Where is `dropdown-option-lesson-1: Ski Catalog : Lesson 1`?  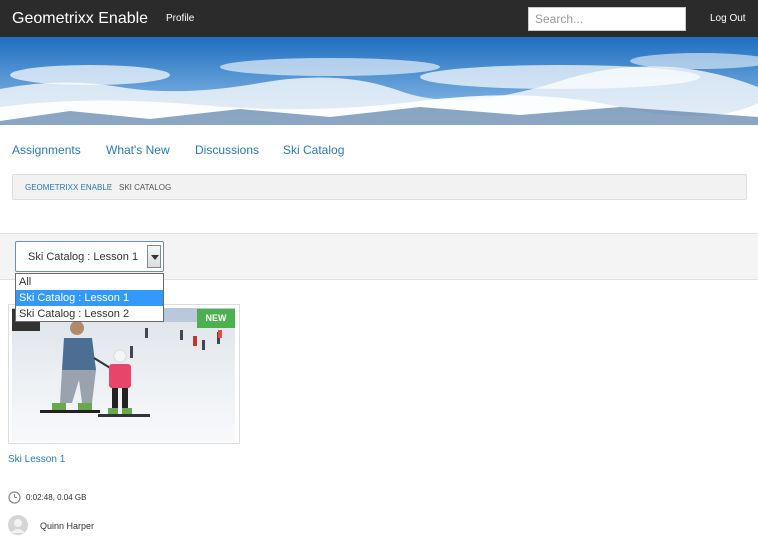 dropdown-option-lesson-1: Ski Catalog : Lesson 1 is located at coordinates (89, 298).